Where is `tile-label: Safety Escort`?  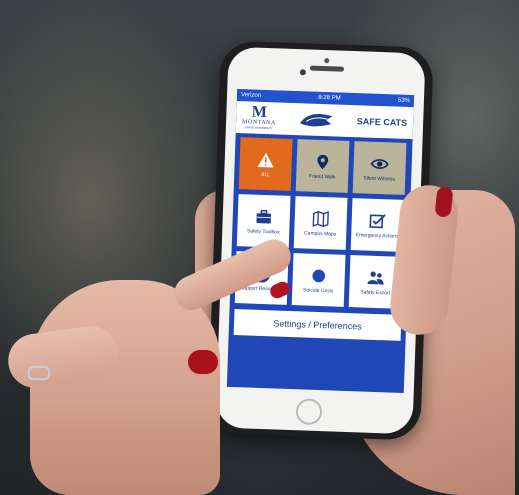
tile-label: Safety Escort is located at coordinates (375, 292).